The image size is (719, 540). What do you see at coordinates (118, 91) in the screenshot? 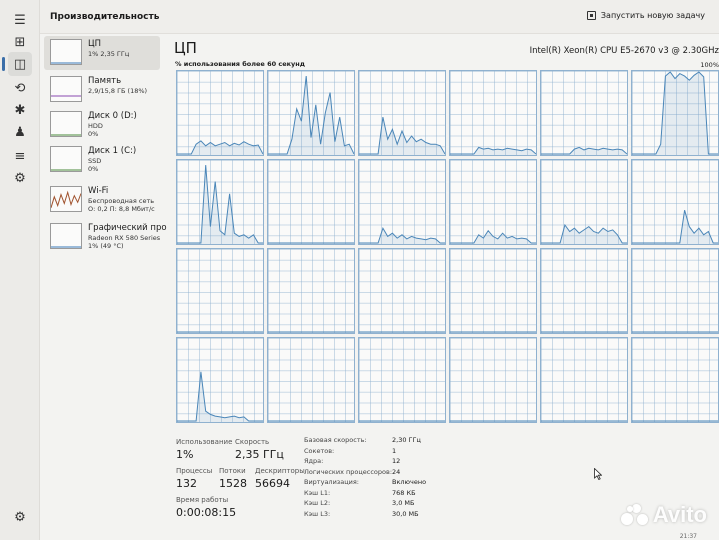
I see `resource-detail: 2,9/15,8 ГБ (18%)` at bounding box center [118, 91].